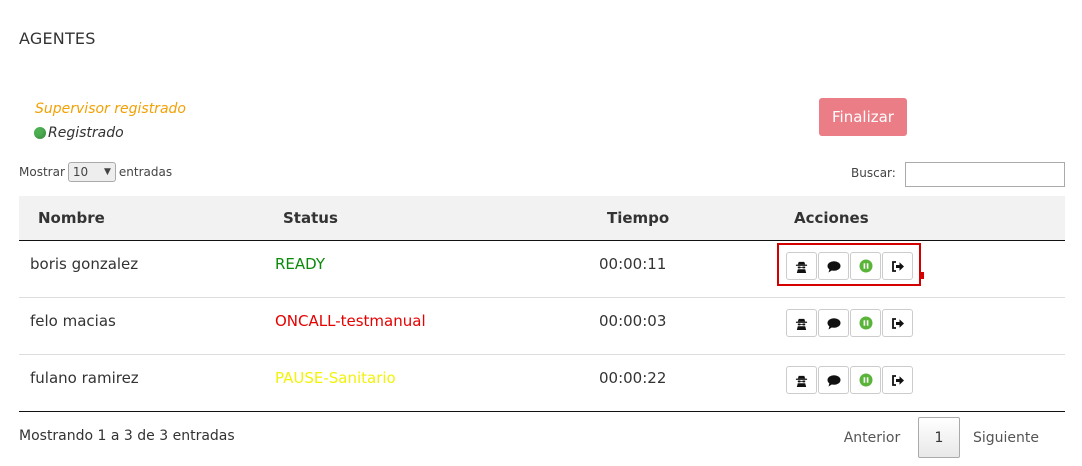 The height and width of the screenshot is (466, 1082). Describe the element at coordinates (542, 218) in the screenshot. I see `table-header: Nombre Status Tiempo Acciones` at that location.